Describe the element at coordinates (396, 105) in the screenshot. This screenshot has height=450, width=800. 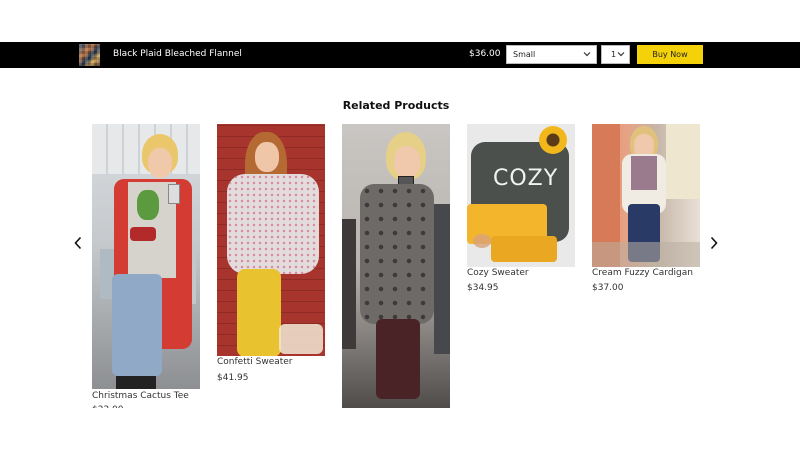
I see `section-title: Related Products` at that location.